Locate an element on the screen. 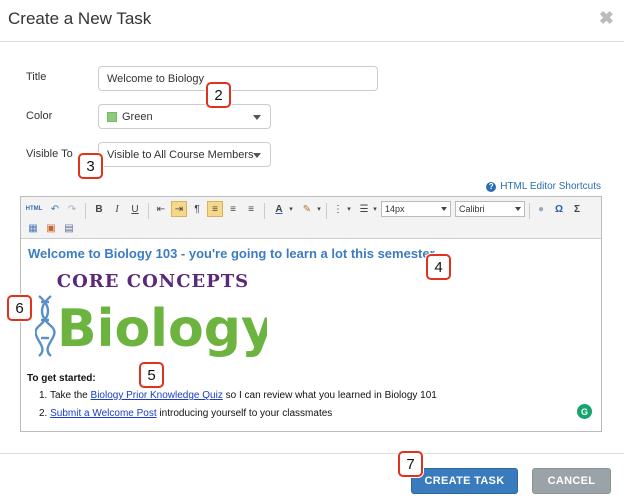 This screenshot has width=624, height=502. color-label: Color is located at coordinates (39, 116).